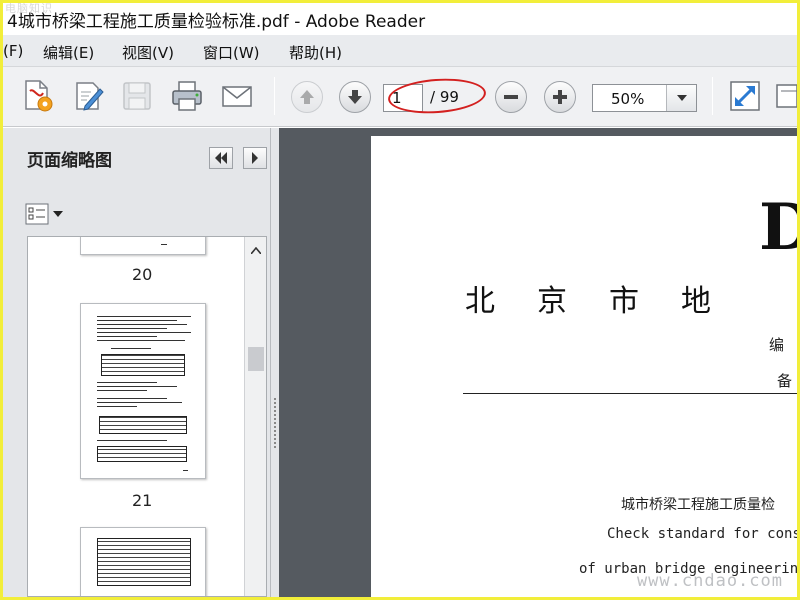 Image resolution: width=800 pixels, height=600 pixels. I want to click on zoom-dropdown-button, so click(681, 98).